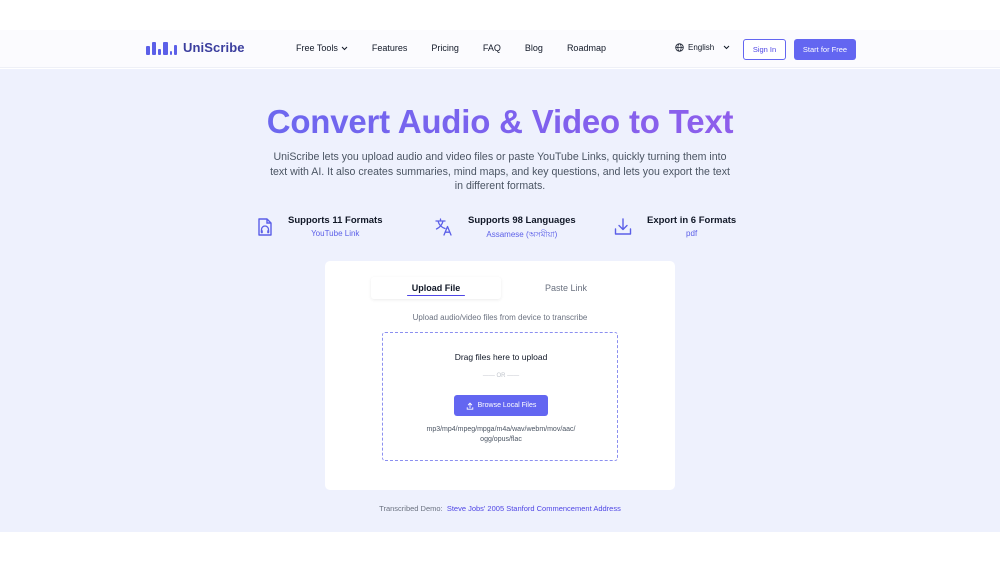  I want to click on page-title: Convert Audio & Video to Text, so click(500, 122).